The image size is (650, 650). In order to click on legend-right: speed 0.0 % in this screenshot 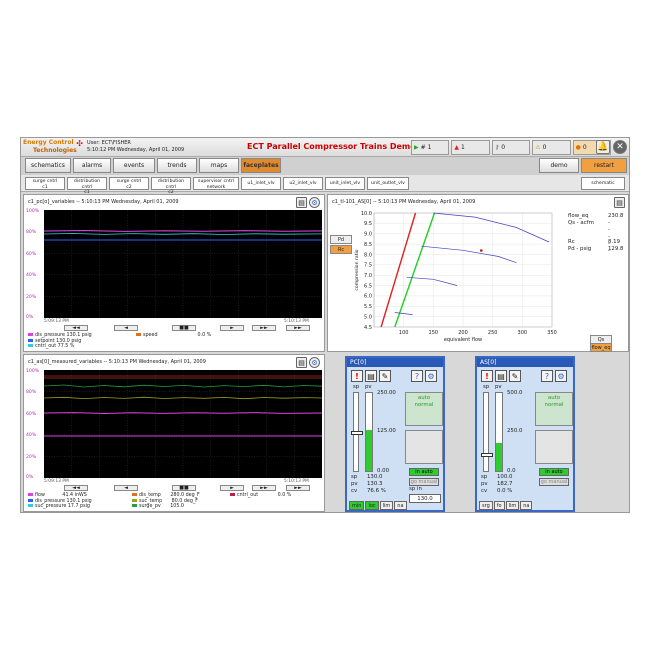, I will do `click(173, 336)`.